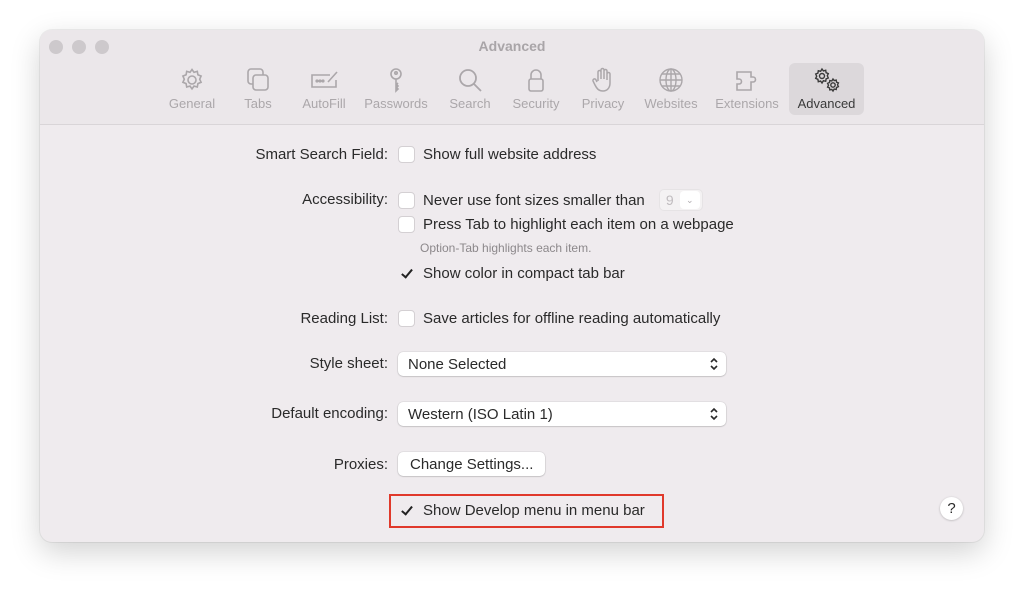  I want to click on autofill-icon, so click(324, 79).